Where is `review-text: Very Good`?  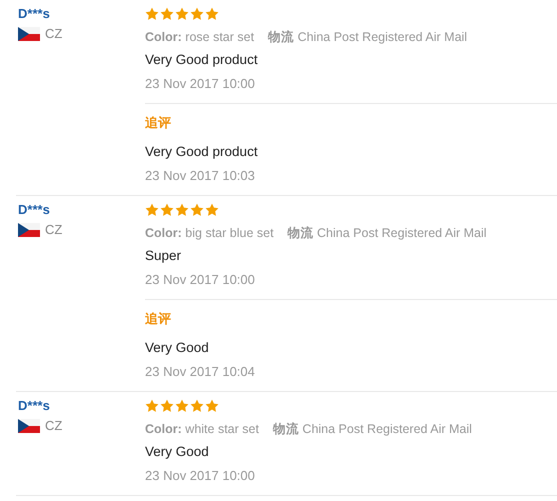 review-text: Very Good is located at coordinates (177, 452).